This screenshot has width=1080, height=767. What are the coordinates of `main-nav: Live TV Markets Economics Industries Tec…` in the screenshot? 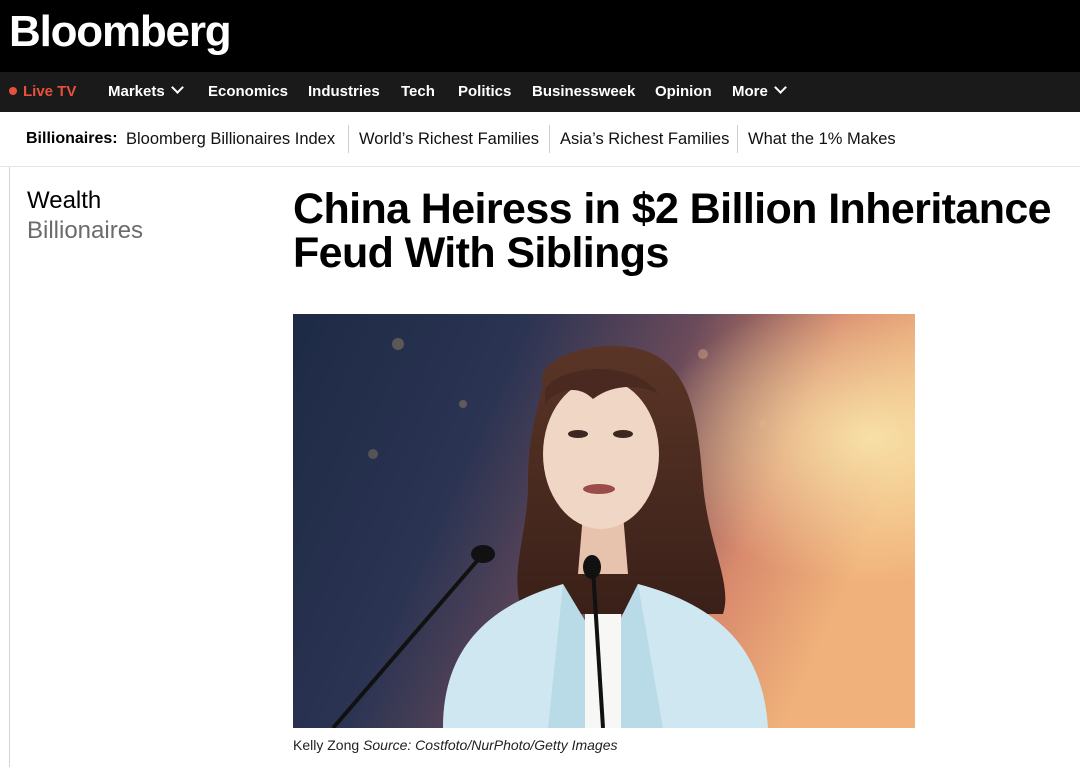 It's located at (540, 92).